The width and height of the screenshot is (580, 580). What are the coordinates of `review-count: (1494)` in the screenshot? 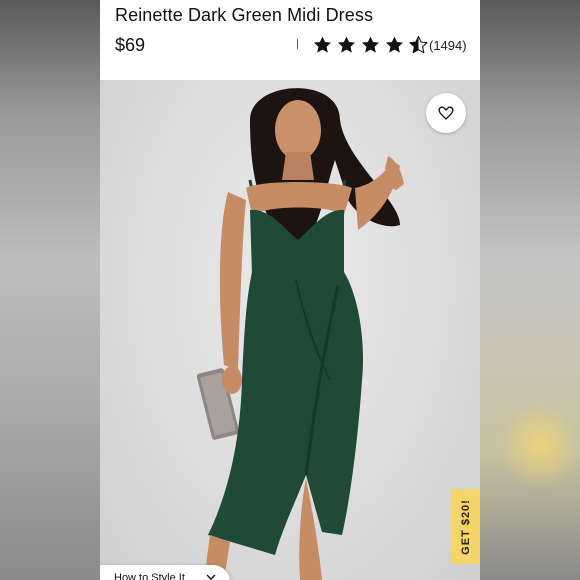 It's located at (448, 45).